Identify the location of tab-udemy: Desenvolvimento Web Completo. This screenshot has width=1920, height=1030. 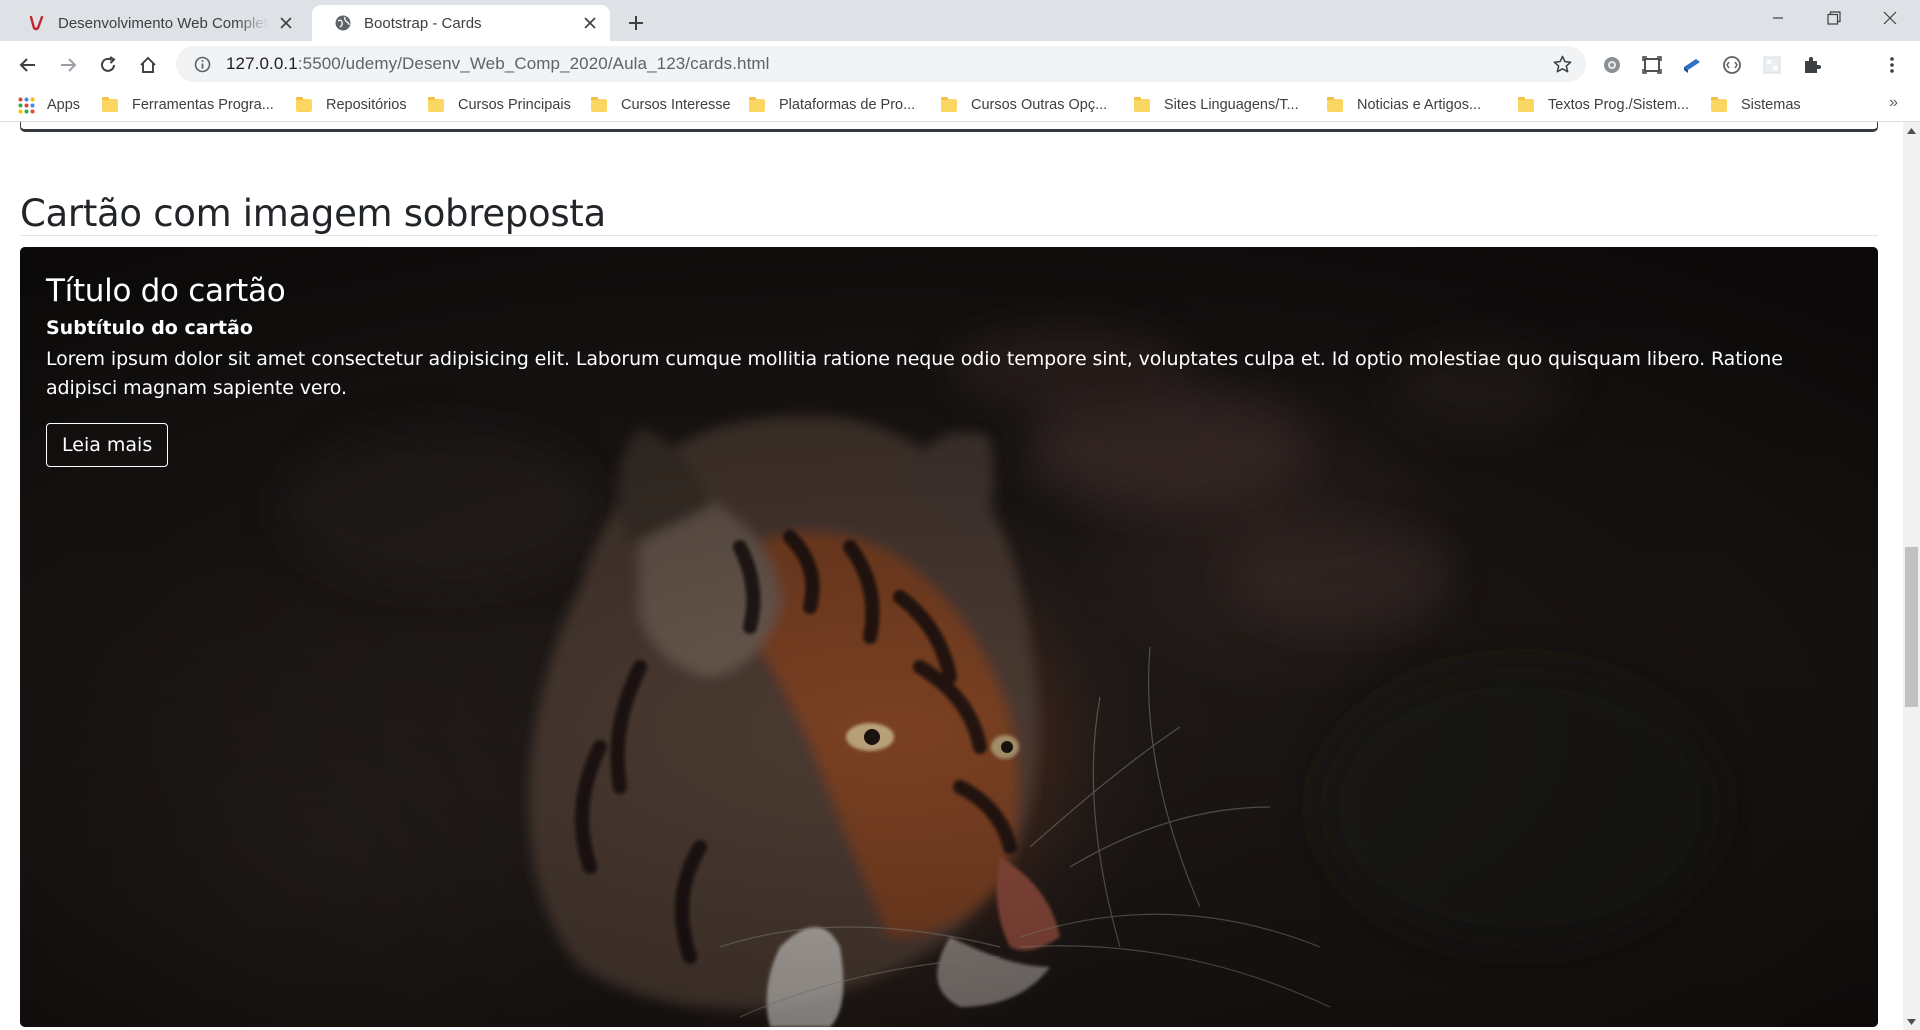
(156, 23).